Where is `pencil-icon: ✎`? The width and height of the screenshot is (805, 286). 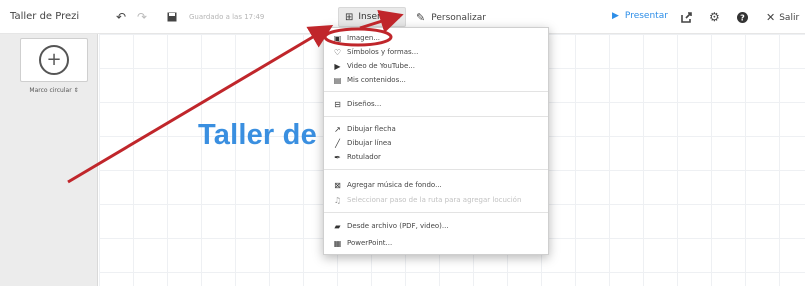 pencil-icon: ✎ is located at coordinates (421, 17).